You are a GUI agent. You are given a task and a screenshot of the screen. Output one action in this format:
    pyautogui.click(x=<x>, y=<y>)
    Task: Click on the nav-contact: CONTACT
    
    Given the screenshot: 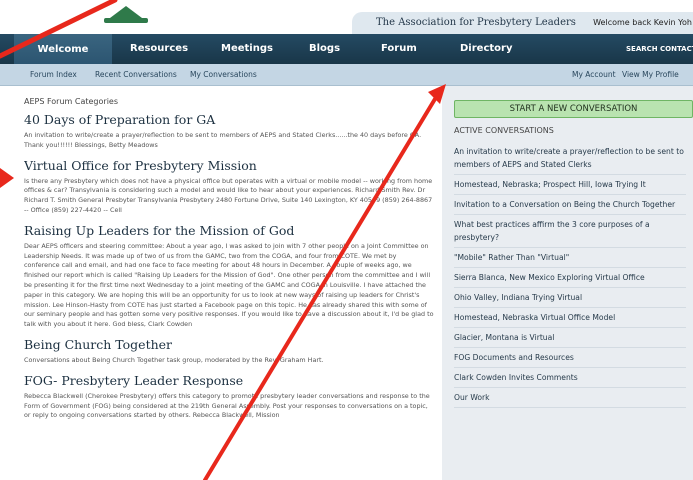 What is the action you would take?
    pyautogui.click(x=676, y=49)
    